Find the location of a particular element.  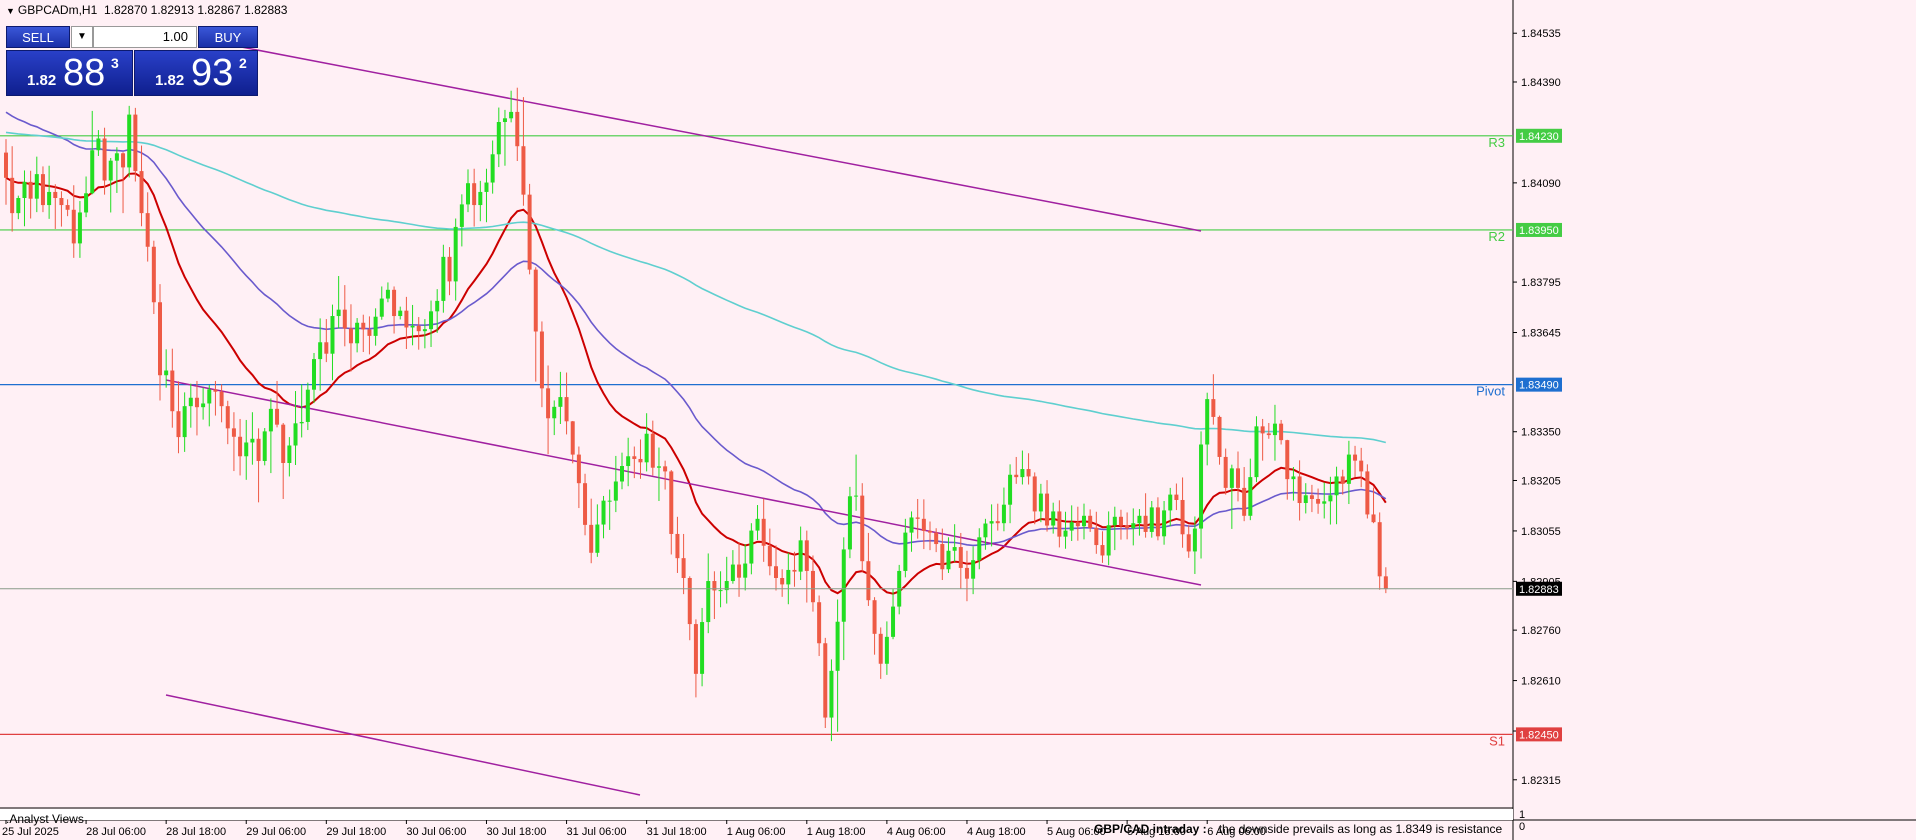

buy-price-box: 1.82 93 2 is located at coordinates (196, 73).